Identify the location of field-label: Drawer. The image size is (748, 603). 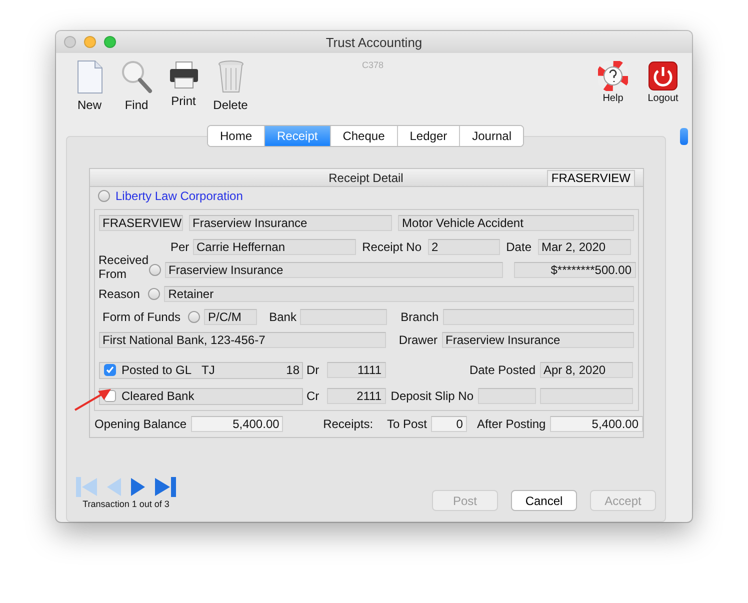
(418, 340).